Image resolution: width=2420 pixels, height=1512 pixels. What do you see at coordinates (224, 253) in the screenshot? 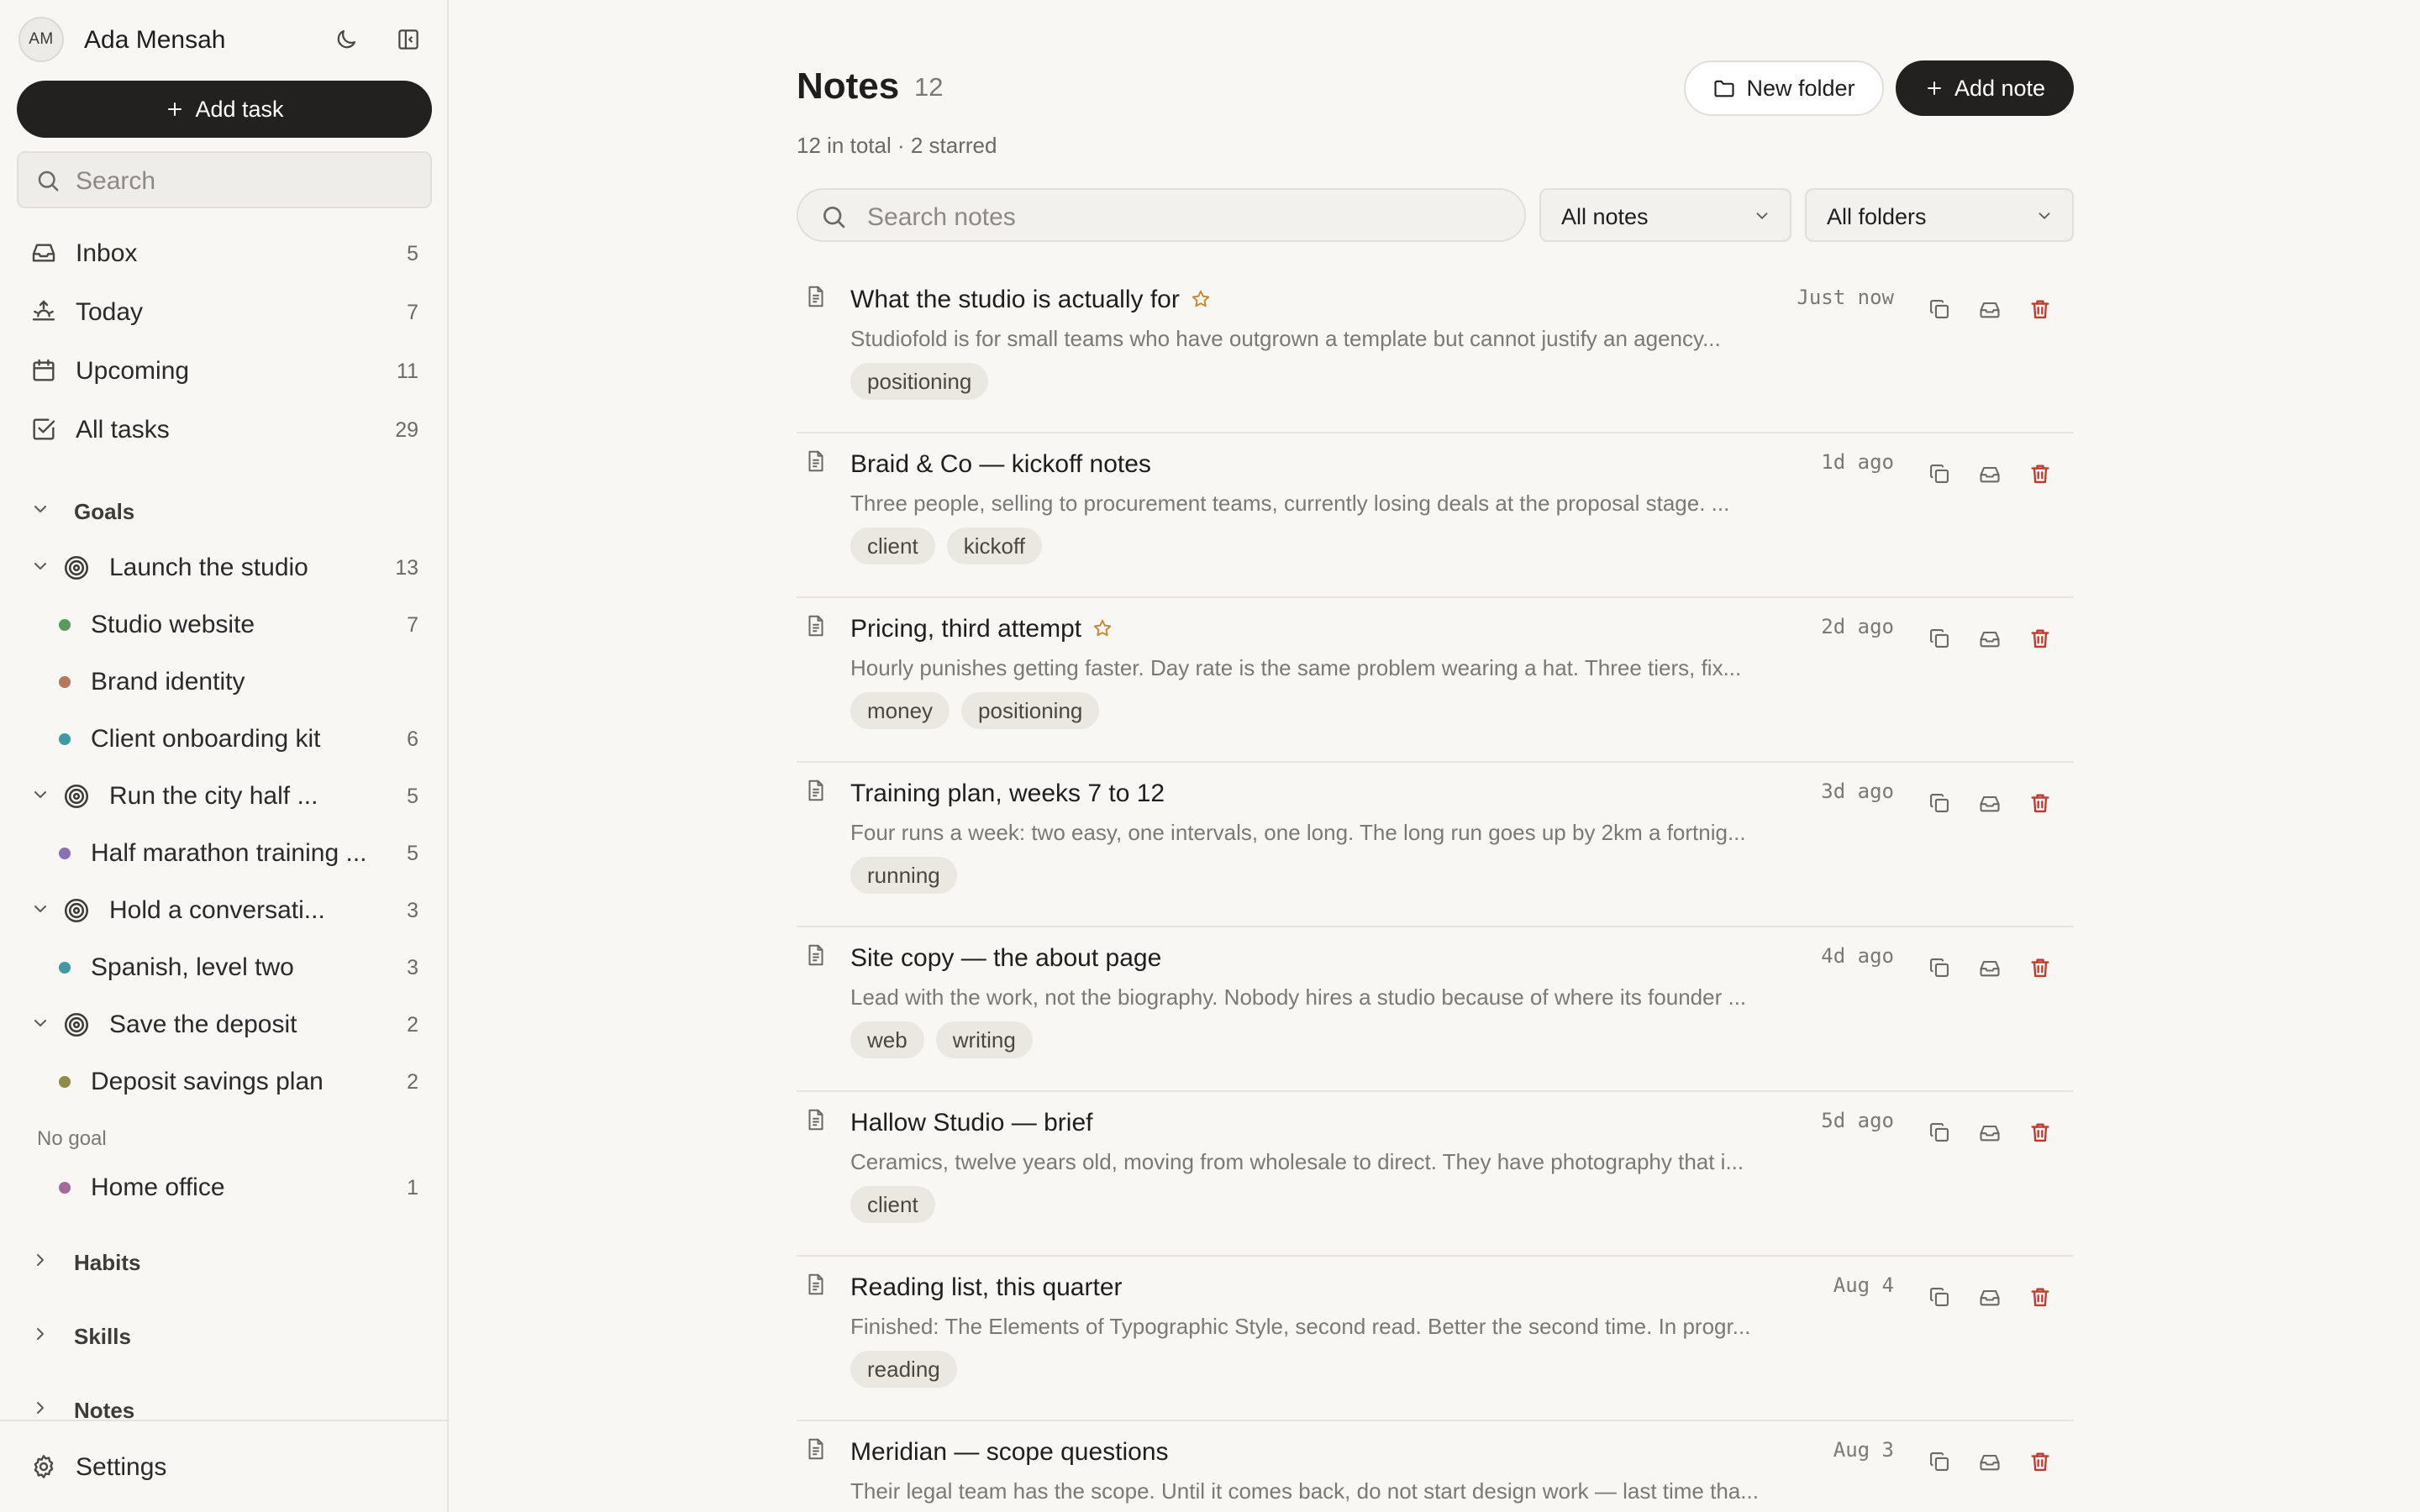
I see `nav-inbox: Inbox 5` at bounding box center [224, 253].